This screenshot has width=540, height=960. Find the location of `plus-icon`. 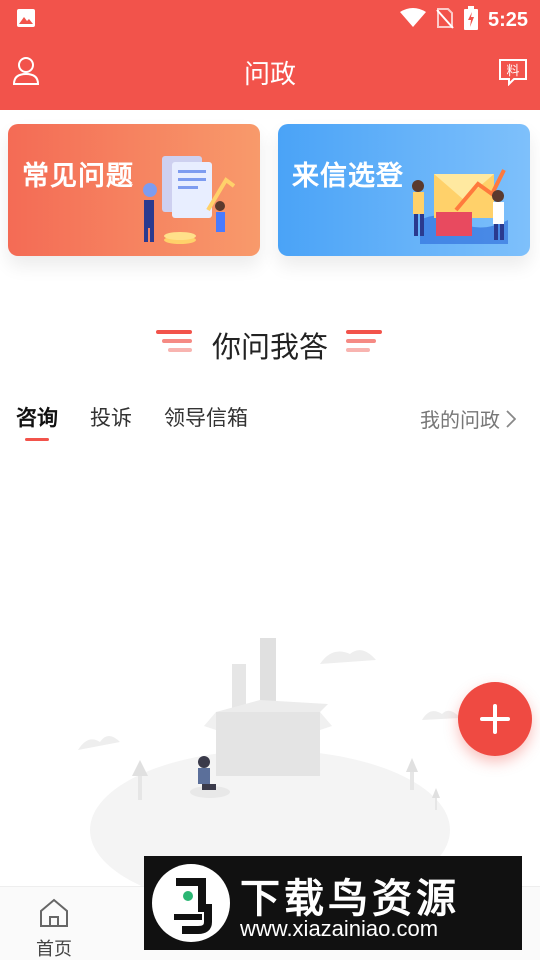

plus-icon is located at coordinates (495, 719).